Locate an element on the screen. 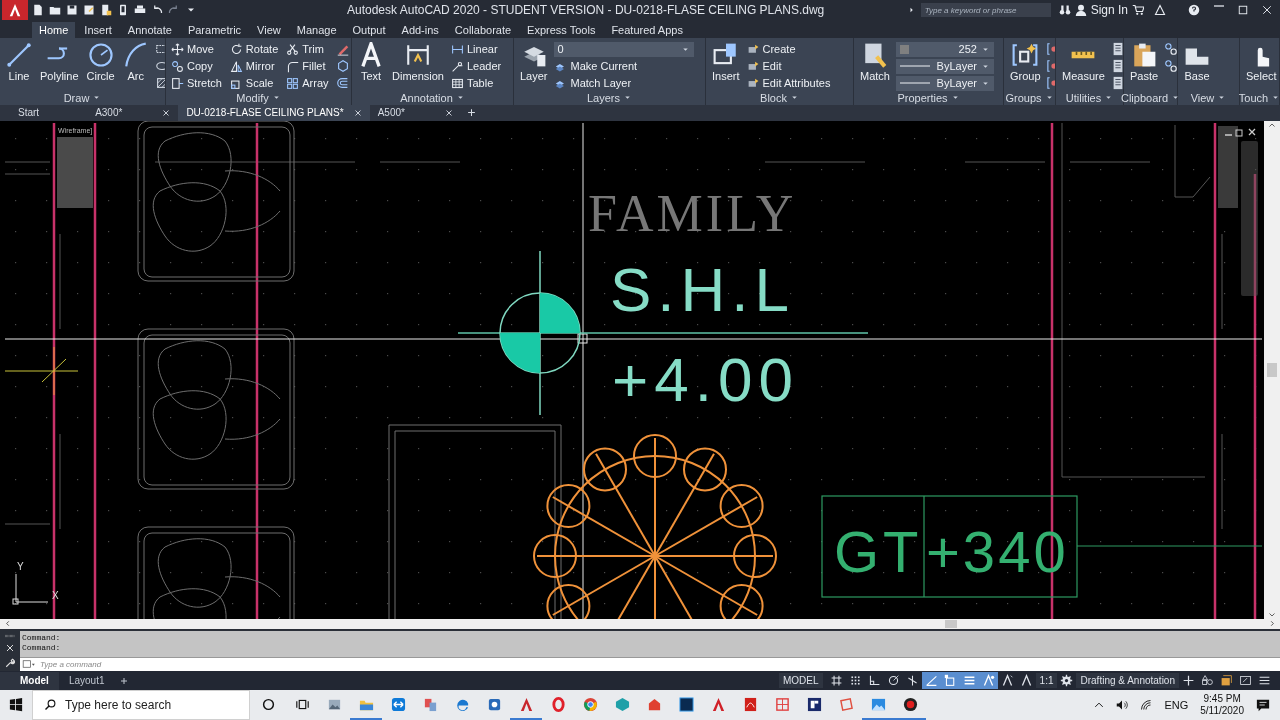 The width and height of the screenshot is (1280, 720). room-name: FAMILY is located at coordinates (692, 213).